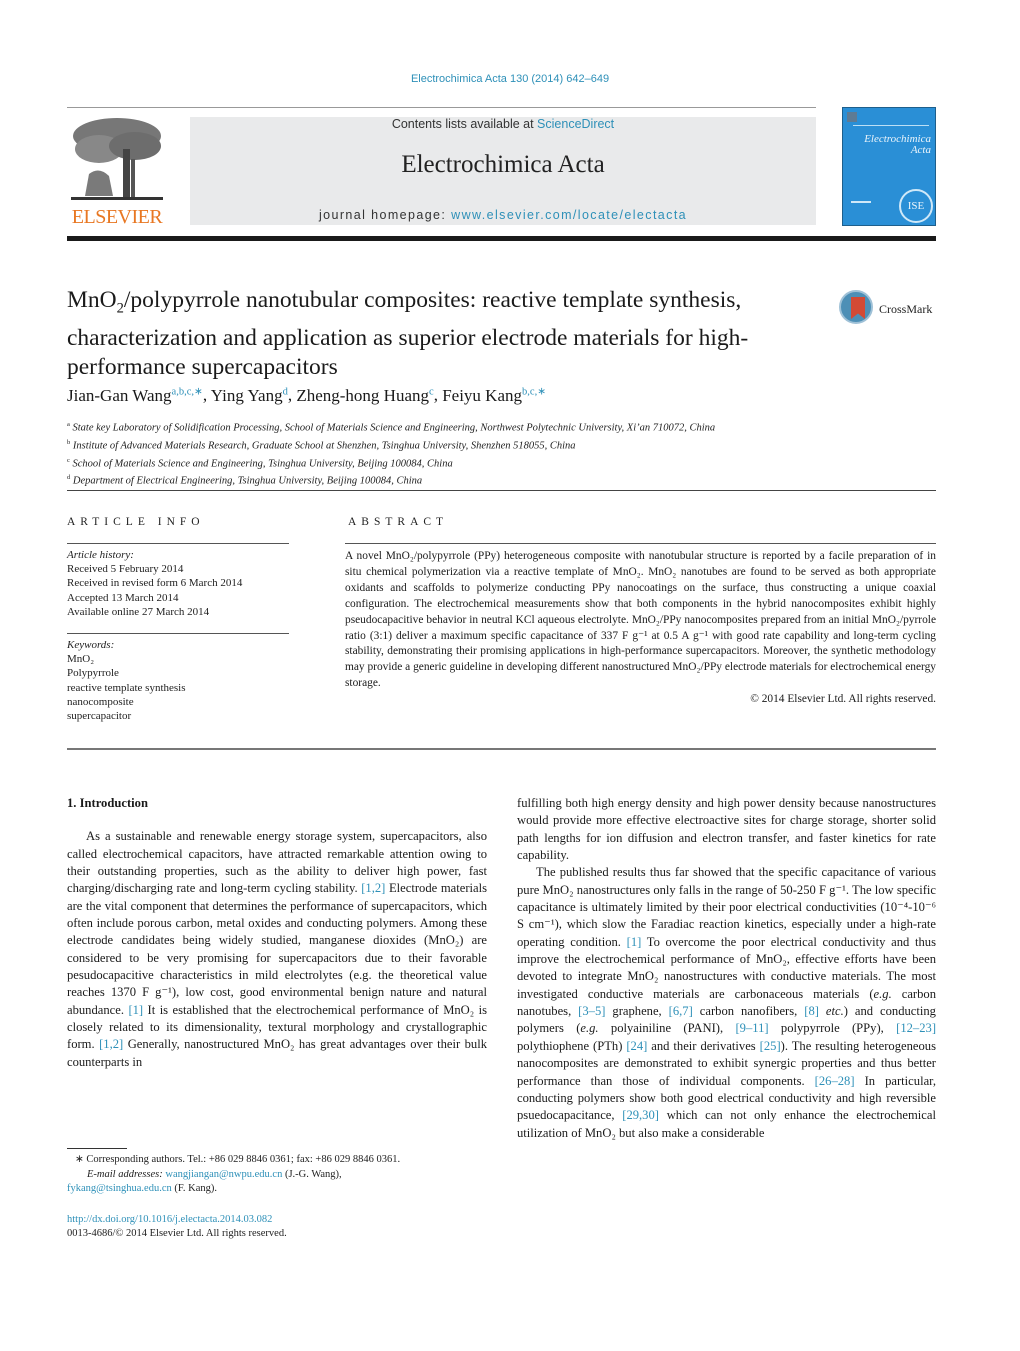 The width and height of the screenshot is (1020, 1351). I want to click on history-item: Received 5 February 2014, so click(125, 569).